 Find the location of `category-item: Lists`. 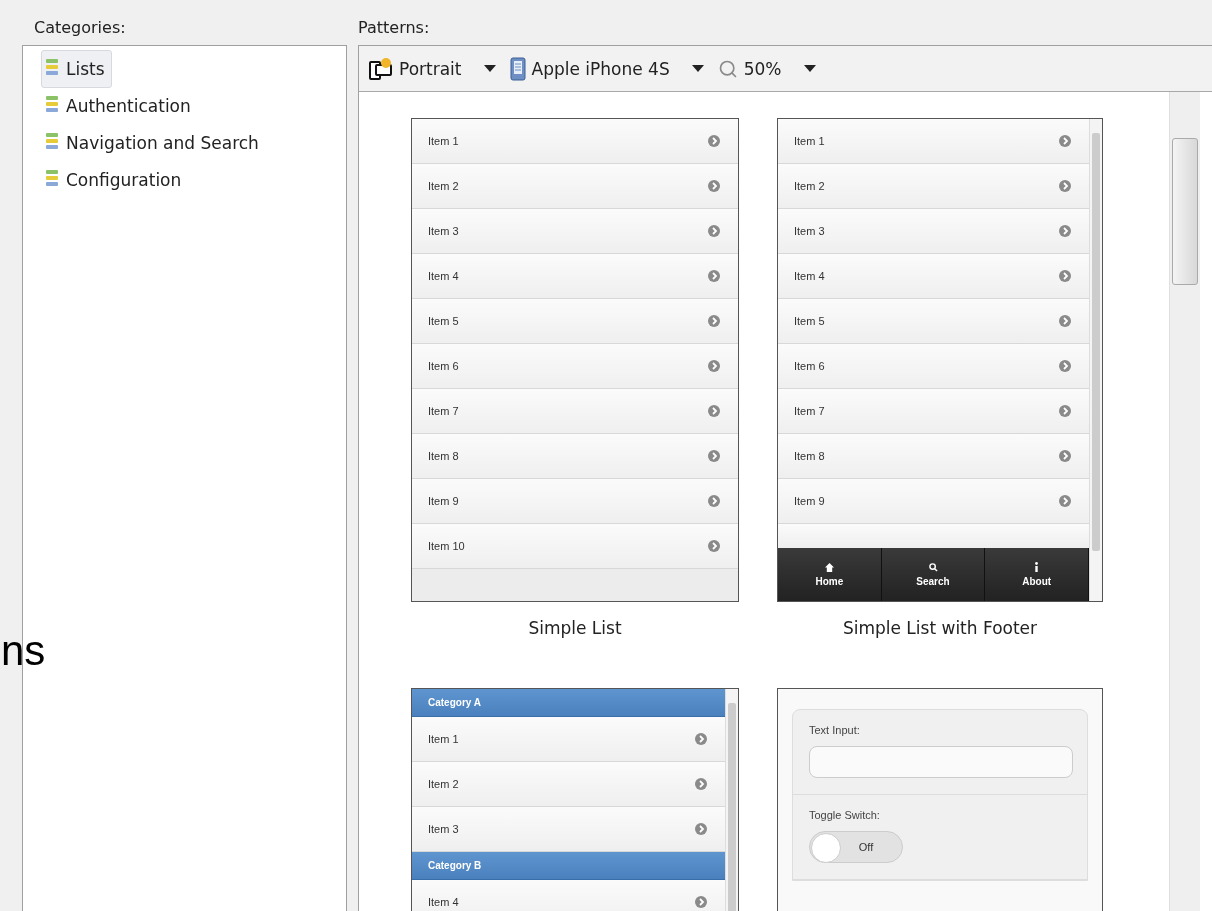

category-item: Lists is located at coordinates (76, 69).